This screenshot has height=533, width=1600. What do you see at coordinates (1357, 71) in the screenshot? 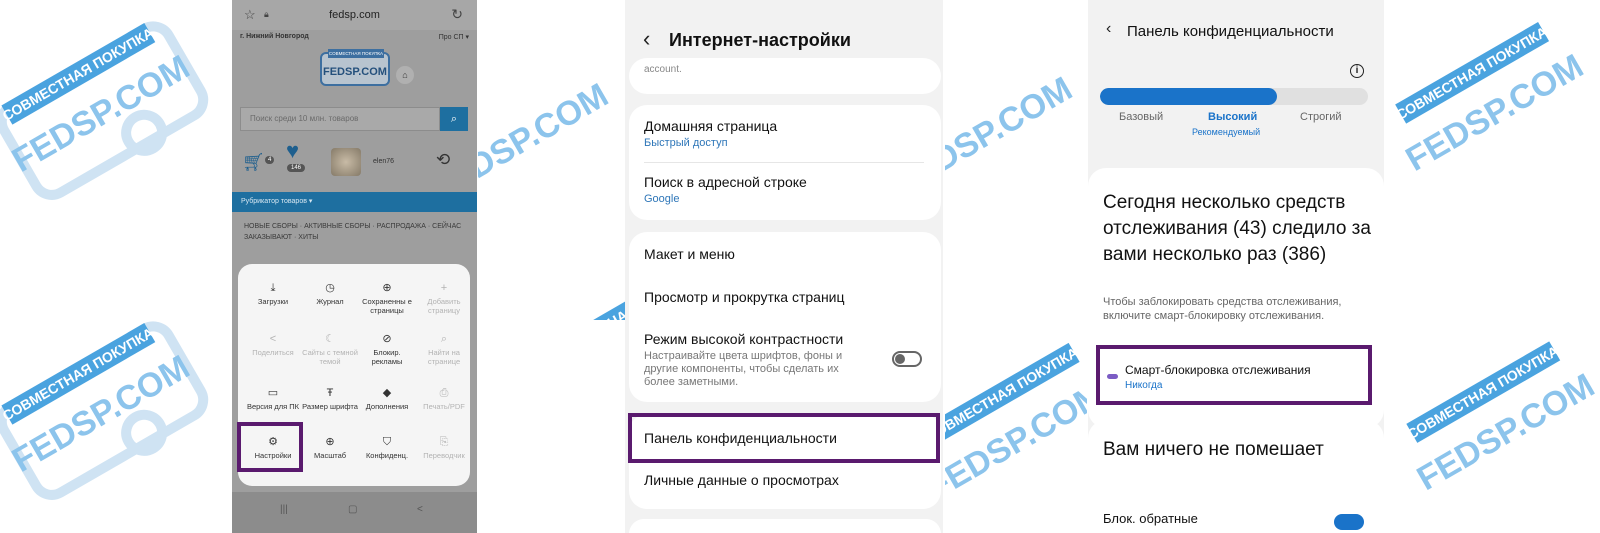
I see `info-icon: i` at bounding box center [1357, 71].